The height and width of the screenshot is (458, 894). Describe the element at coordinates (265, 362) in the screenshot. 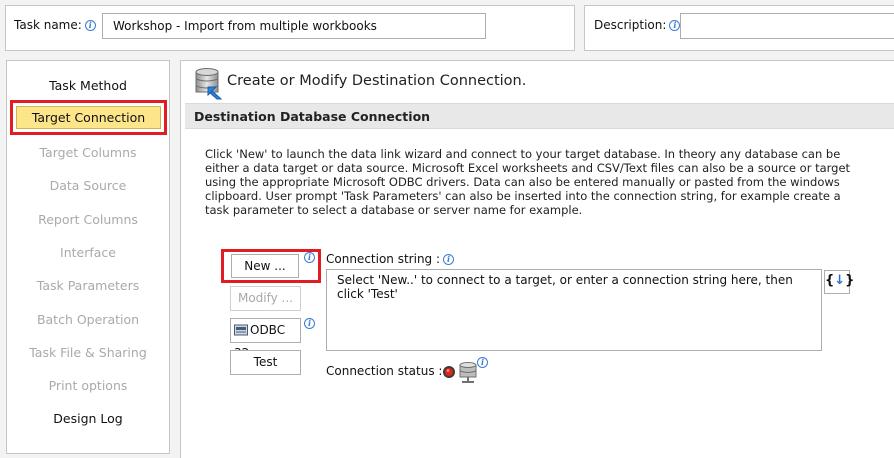

I see `test-button: Test` at that location.